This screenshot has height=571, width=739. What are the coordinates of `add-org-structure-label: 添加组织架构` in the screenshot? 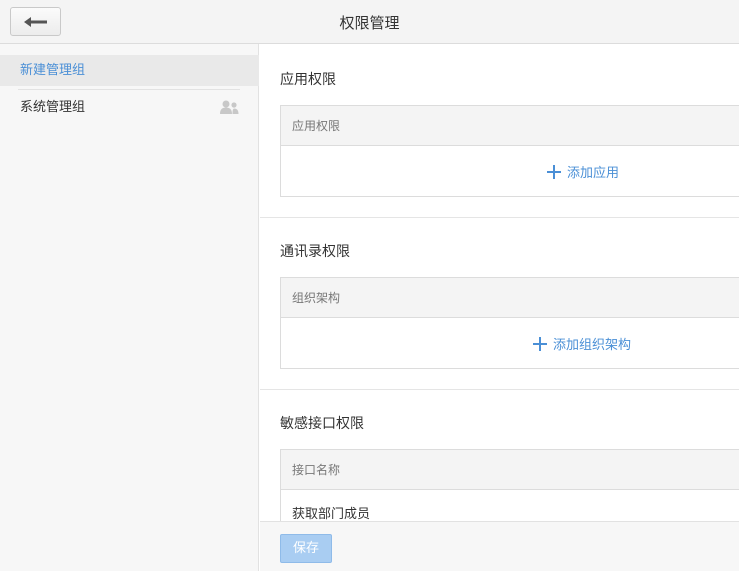 It's located at (592, 345).